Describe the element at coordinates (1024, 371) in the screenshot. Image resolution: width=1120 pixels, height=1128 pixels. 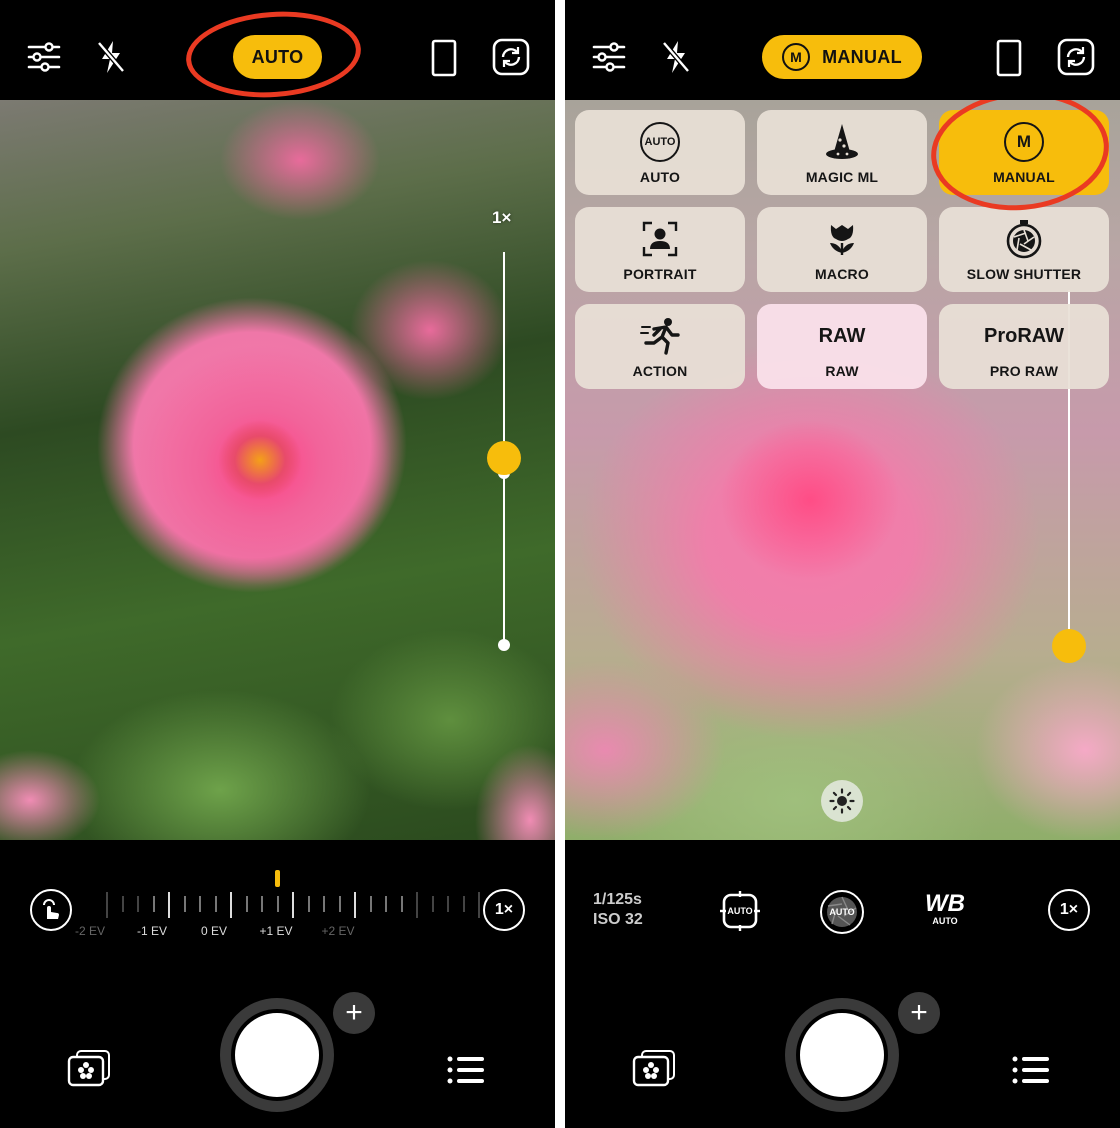
I see `mode-tile-label: PRO RAW` at that location.